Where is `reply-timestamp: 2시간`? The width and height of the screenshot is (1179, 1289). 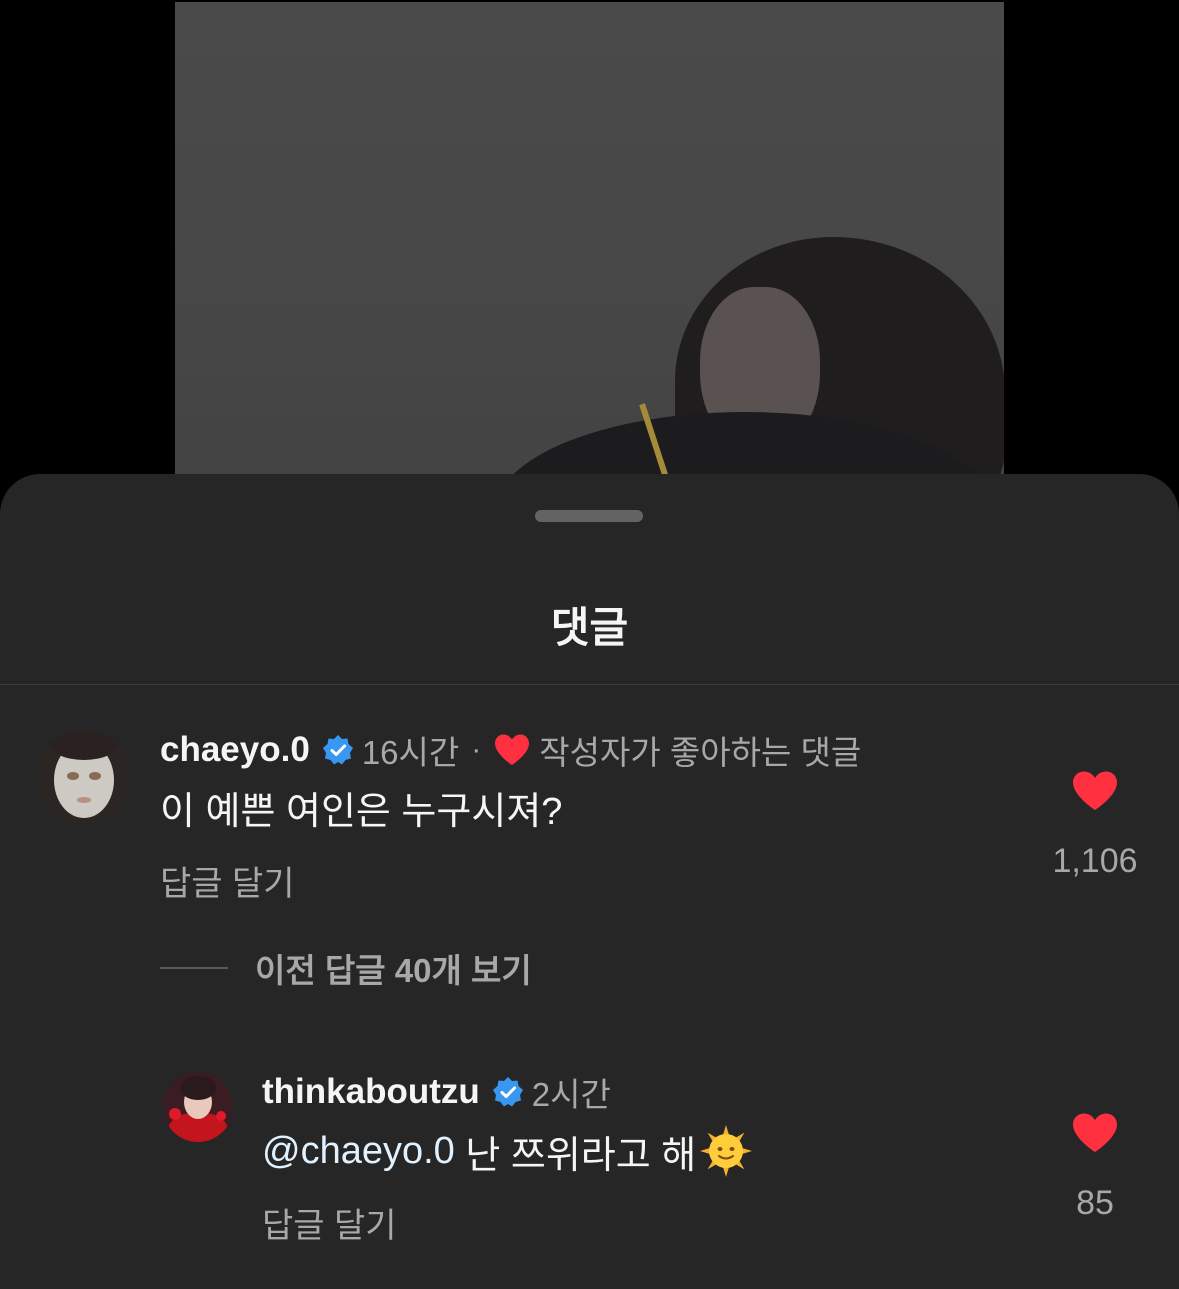 reply-timestamp: 2시간 is located at coordinates (571, 1094).